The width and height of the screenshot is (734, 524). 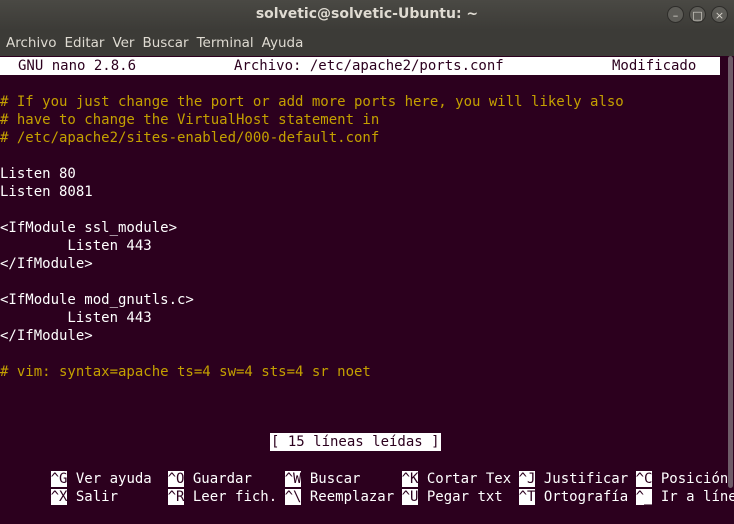 I want to click on shortcut-salir: ^X Salir, so click(x=59, y=487).